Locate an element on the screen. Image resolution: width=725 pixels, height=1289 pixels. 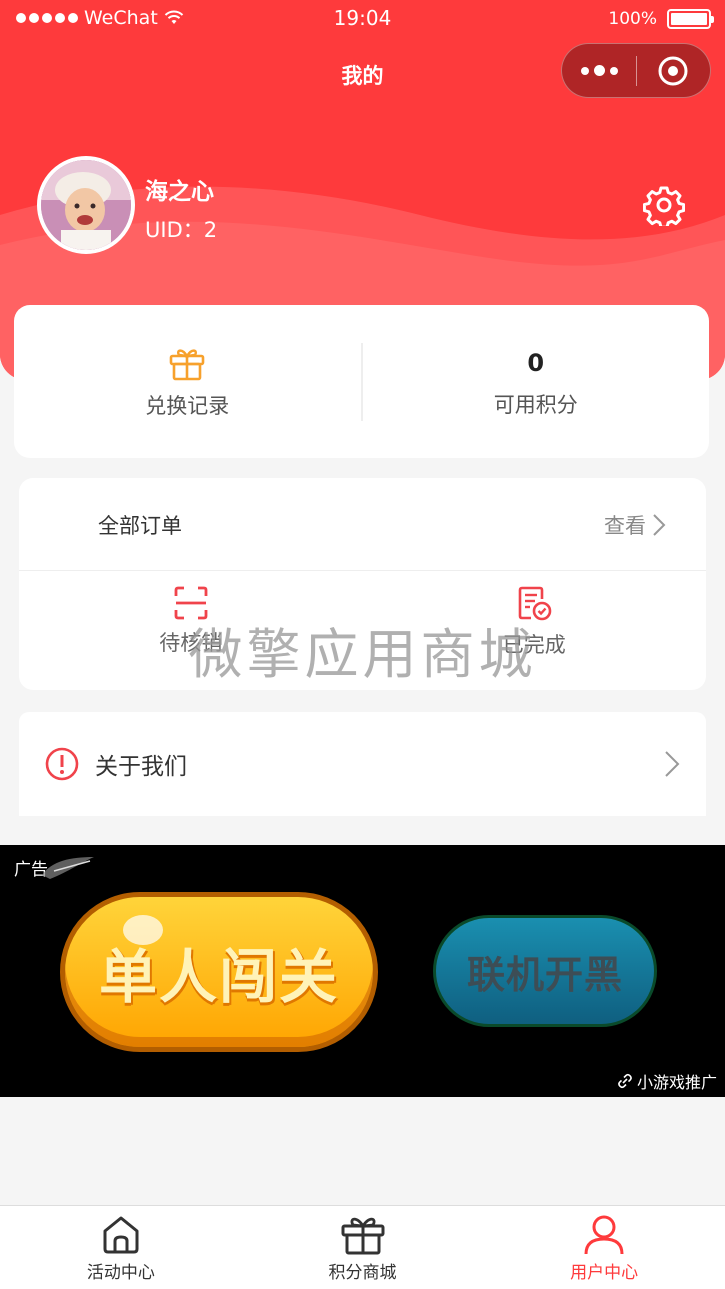
link-icon is located at coordinates (625, 1081).